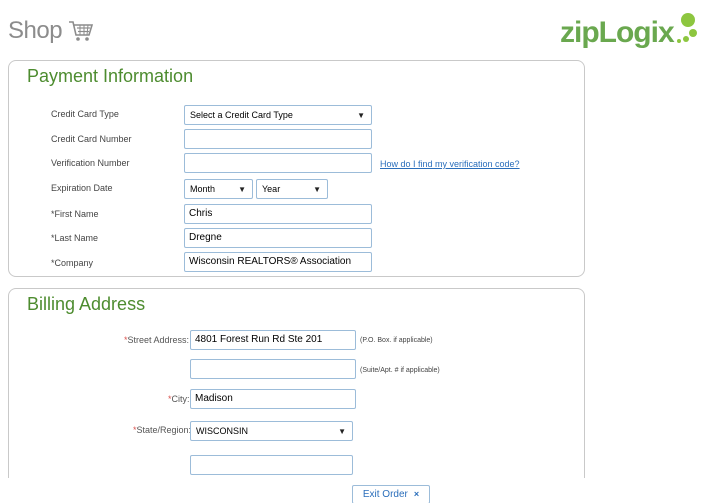  I want to click on verification-help-link: How do I find my verification code?, so click(450, 164).